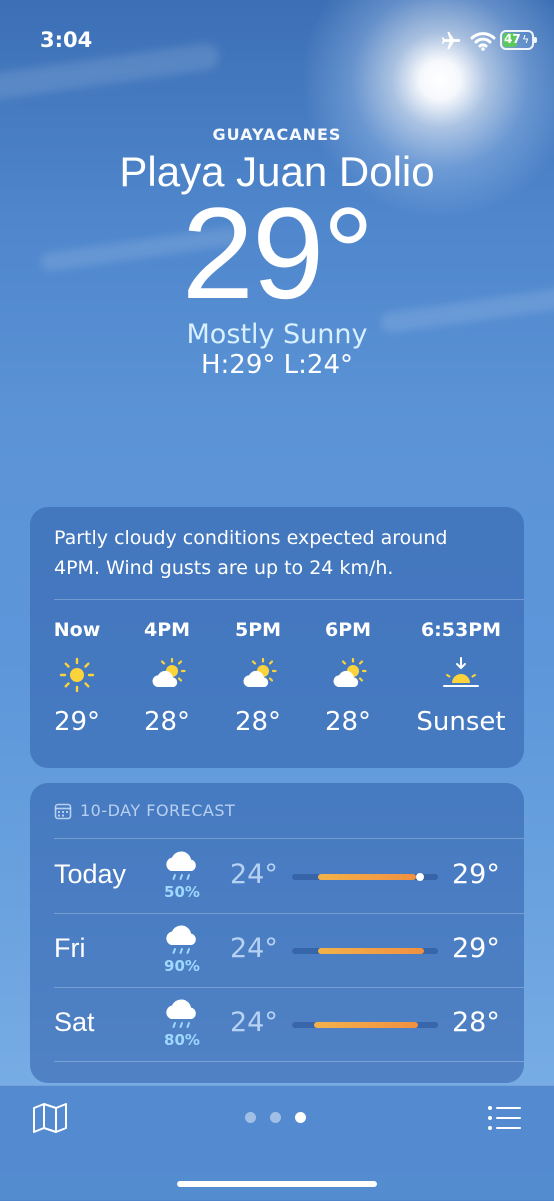 The width and height of the screenshot is (554, 1201). What do you see at coordinates (451, 40) in the screenshot?
I see `airplane-icon` at bounding box center [451, 40].